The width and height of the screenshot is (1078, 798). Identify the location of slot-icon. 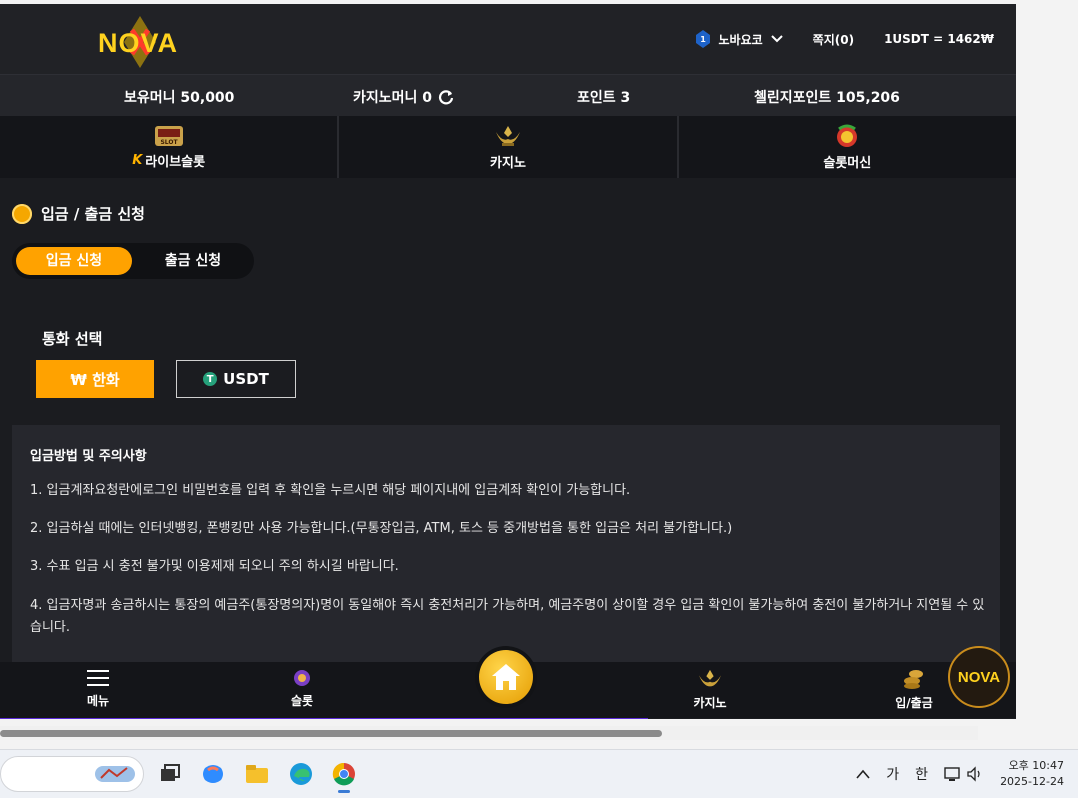
(302, 678).